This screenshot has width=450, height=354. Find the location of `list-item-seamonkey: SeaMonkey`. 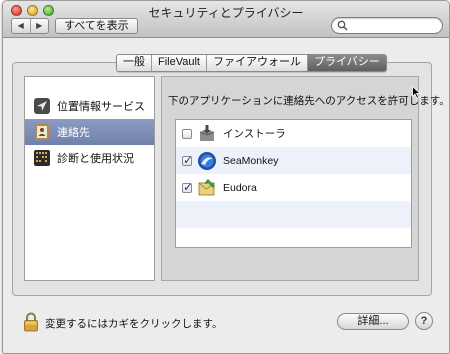

list-item-seamonkey: SeaMonkey is located at coordinates (293, 160).